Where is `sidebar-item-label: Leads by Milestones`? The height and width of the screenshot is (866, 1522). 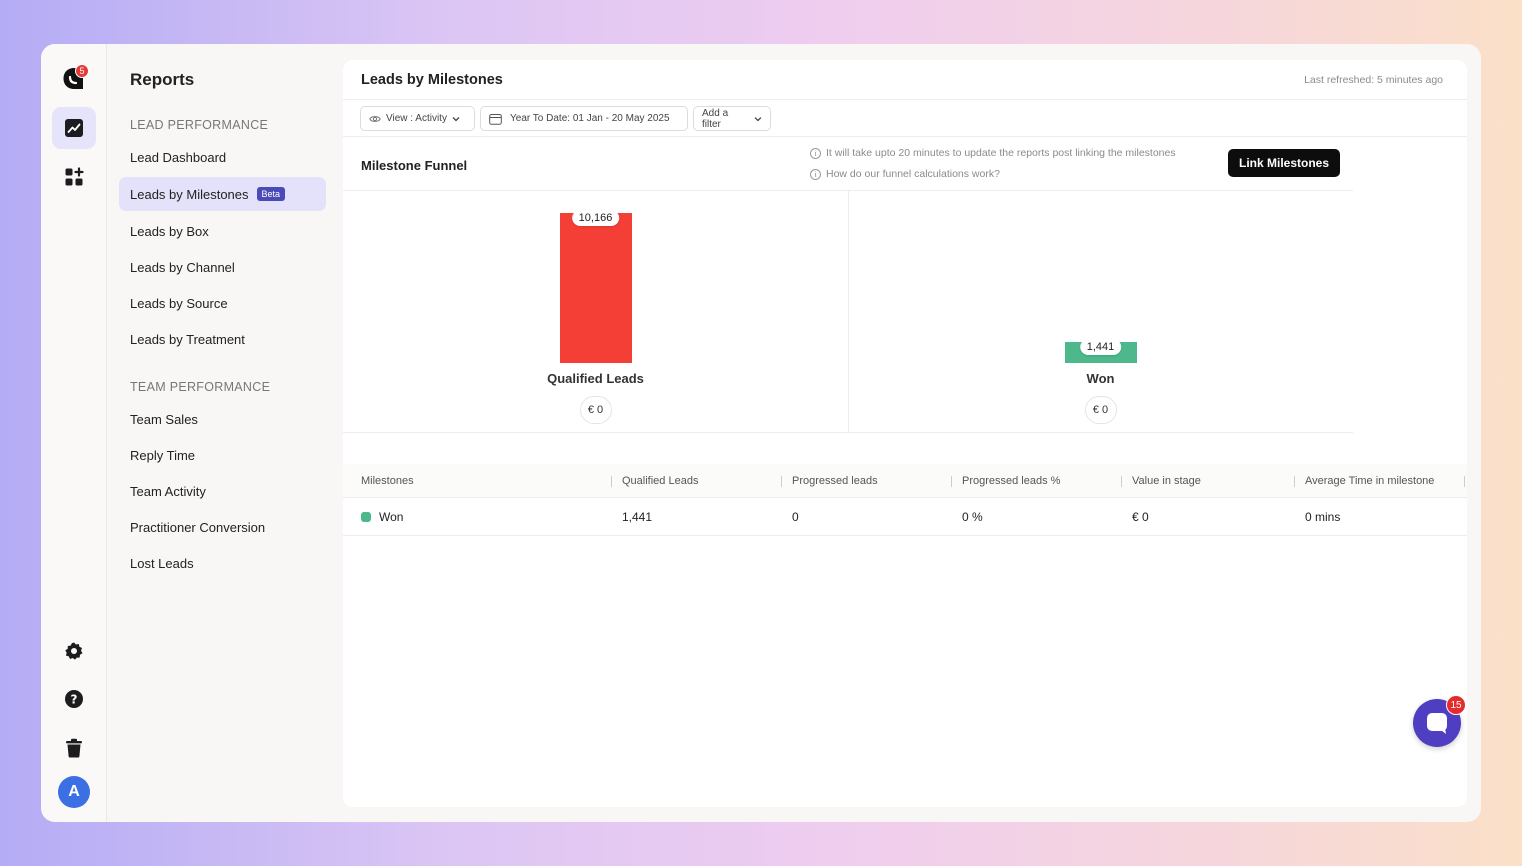 sidebar-item-label: Leads by Milestones is located at coordinates (189, 194).